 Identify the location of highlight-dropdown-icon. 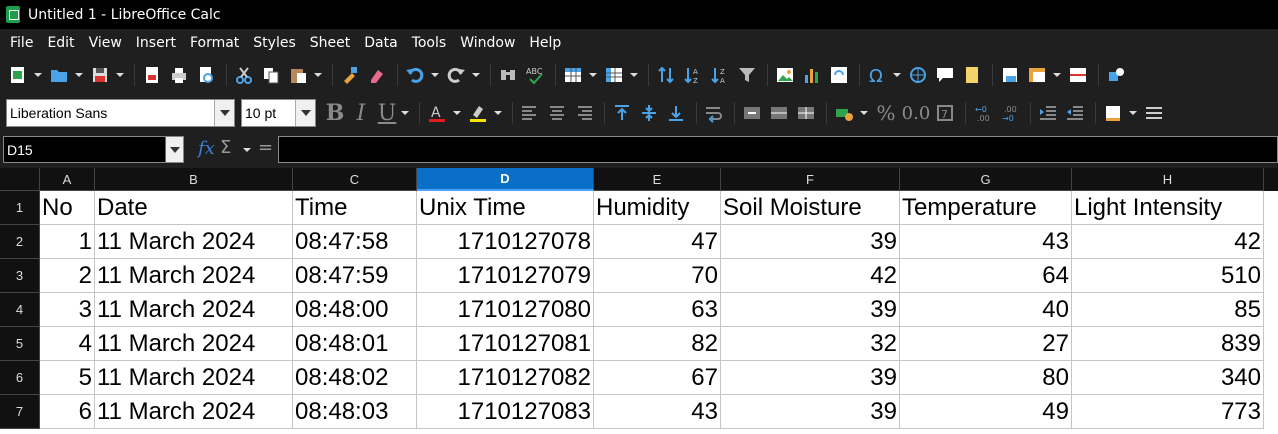
(498, 113).